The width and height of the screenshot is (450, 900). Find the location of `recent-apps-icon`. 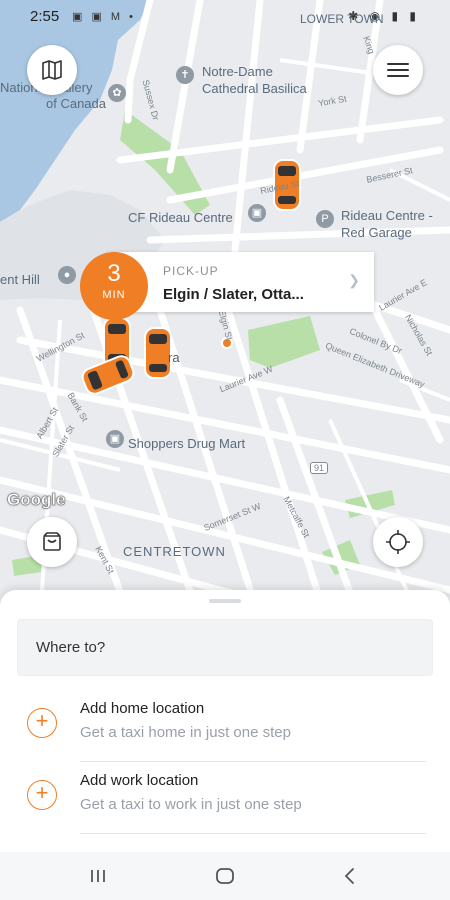

recent-apps-icon is located at coordinates (98, 876).